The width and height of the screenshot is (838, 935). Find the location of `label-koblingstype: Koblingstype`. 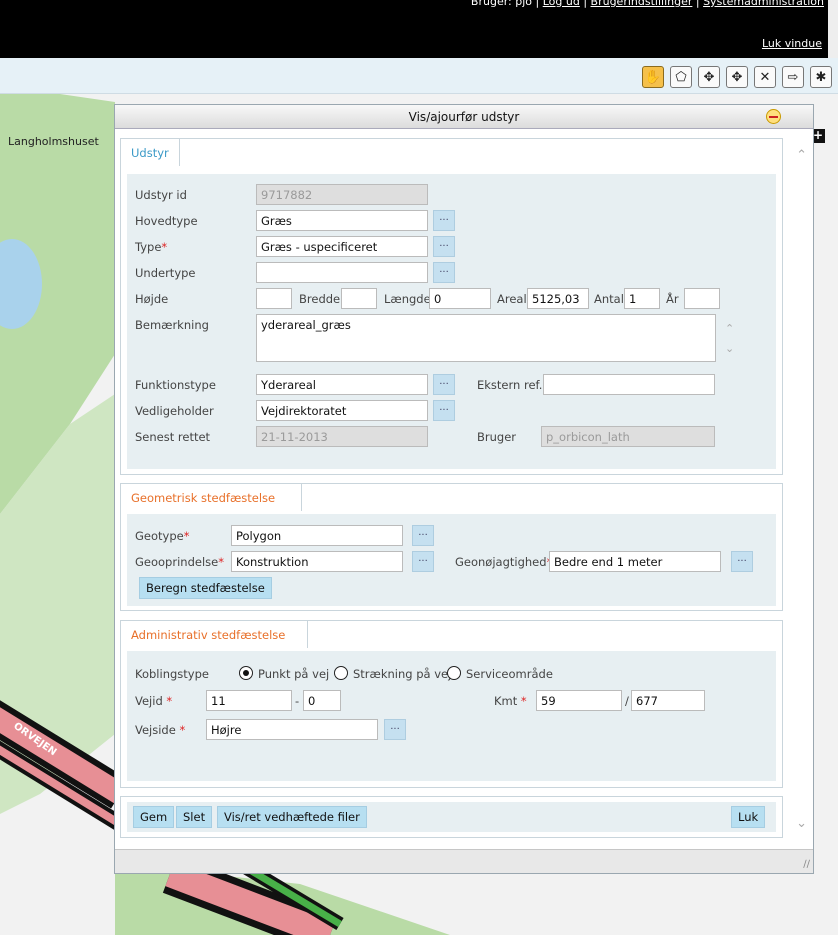

label-koblingstype: Koblingstype is located at coordinates (172, 674).